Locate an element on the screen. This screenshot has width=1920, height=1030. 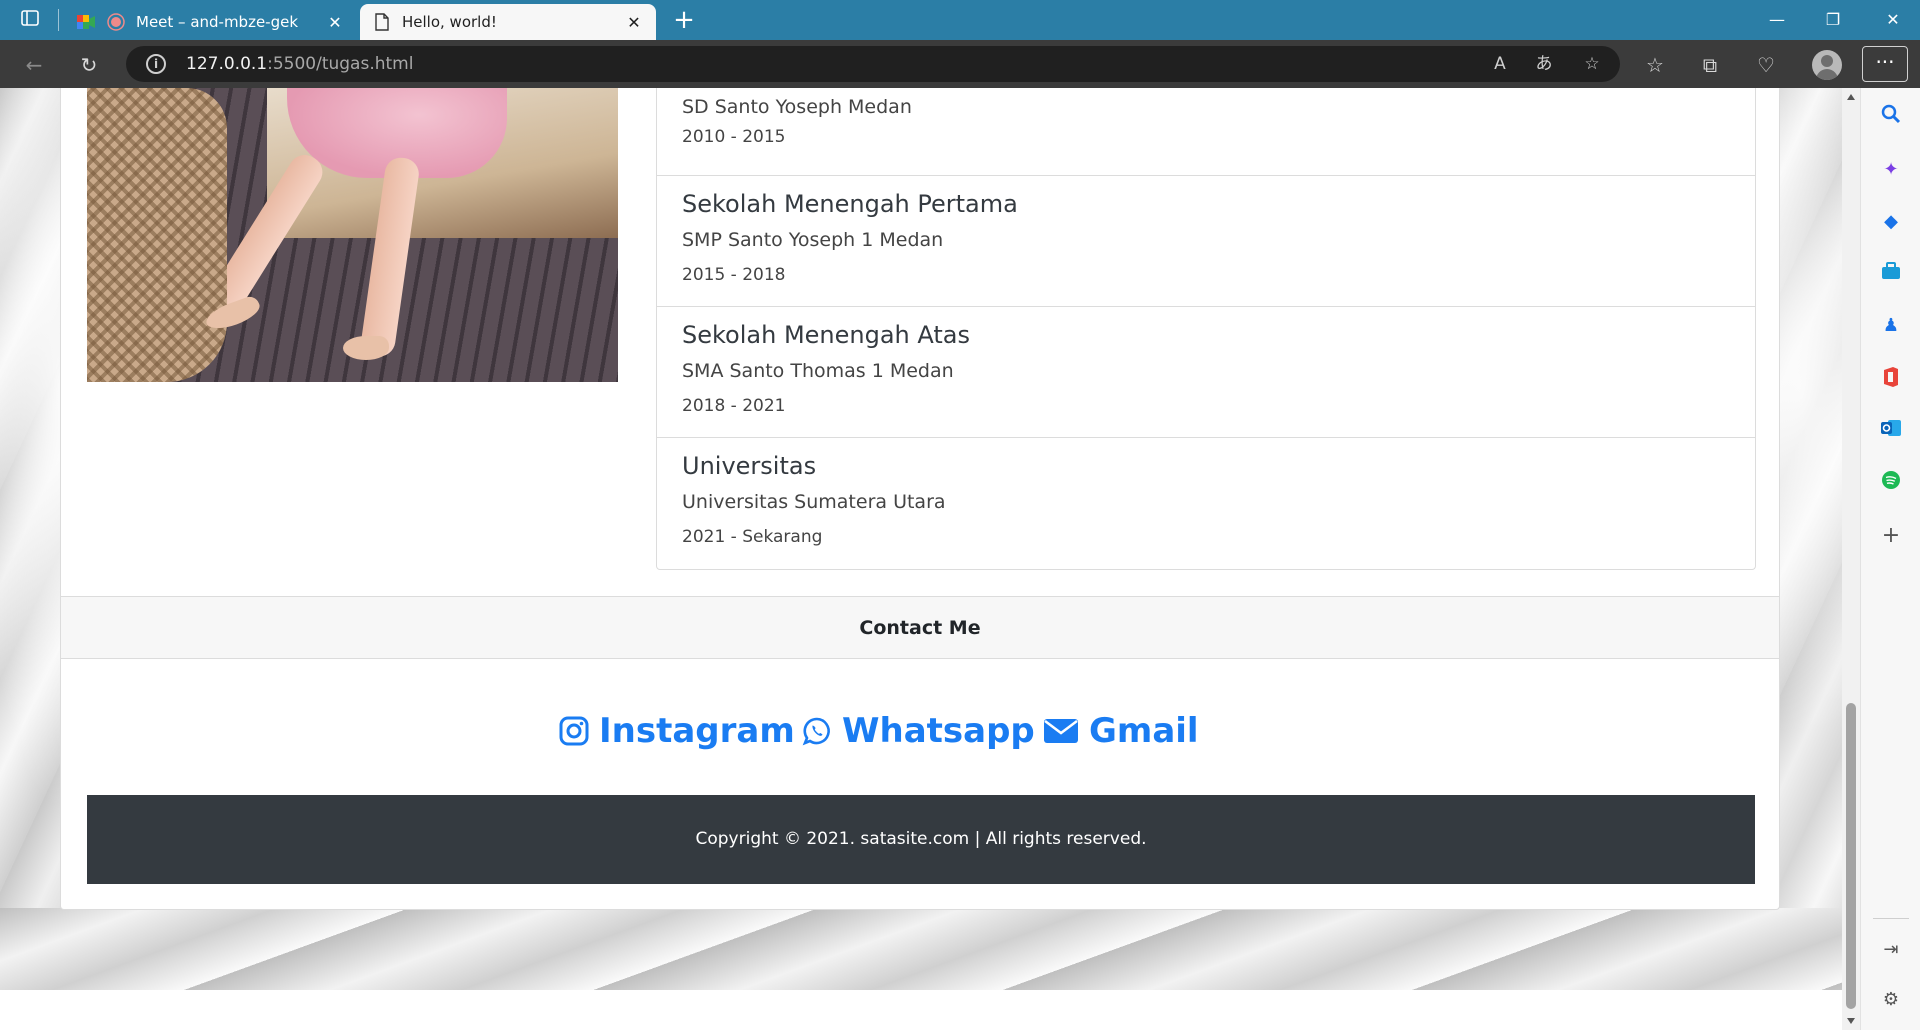
education-school: Universitas Sumatera Utara is located at coordinates (814, 502).